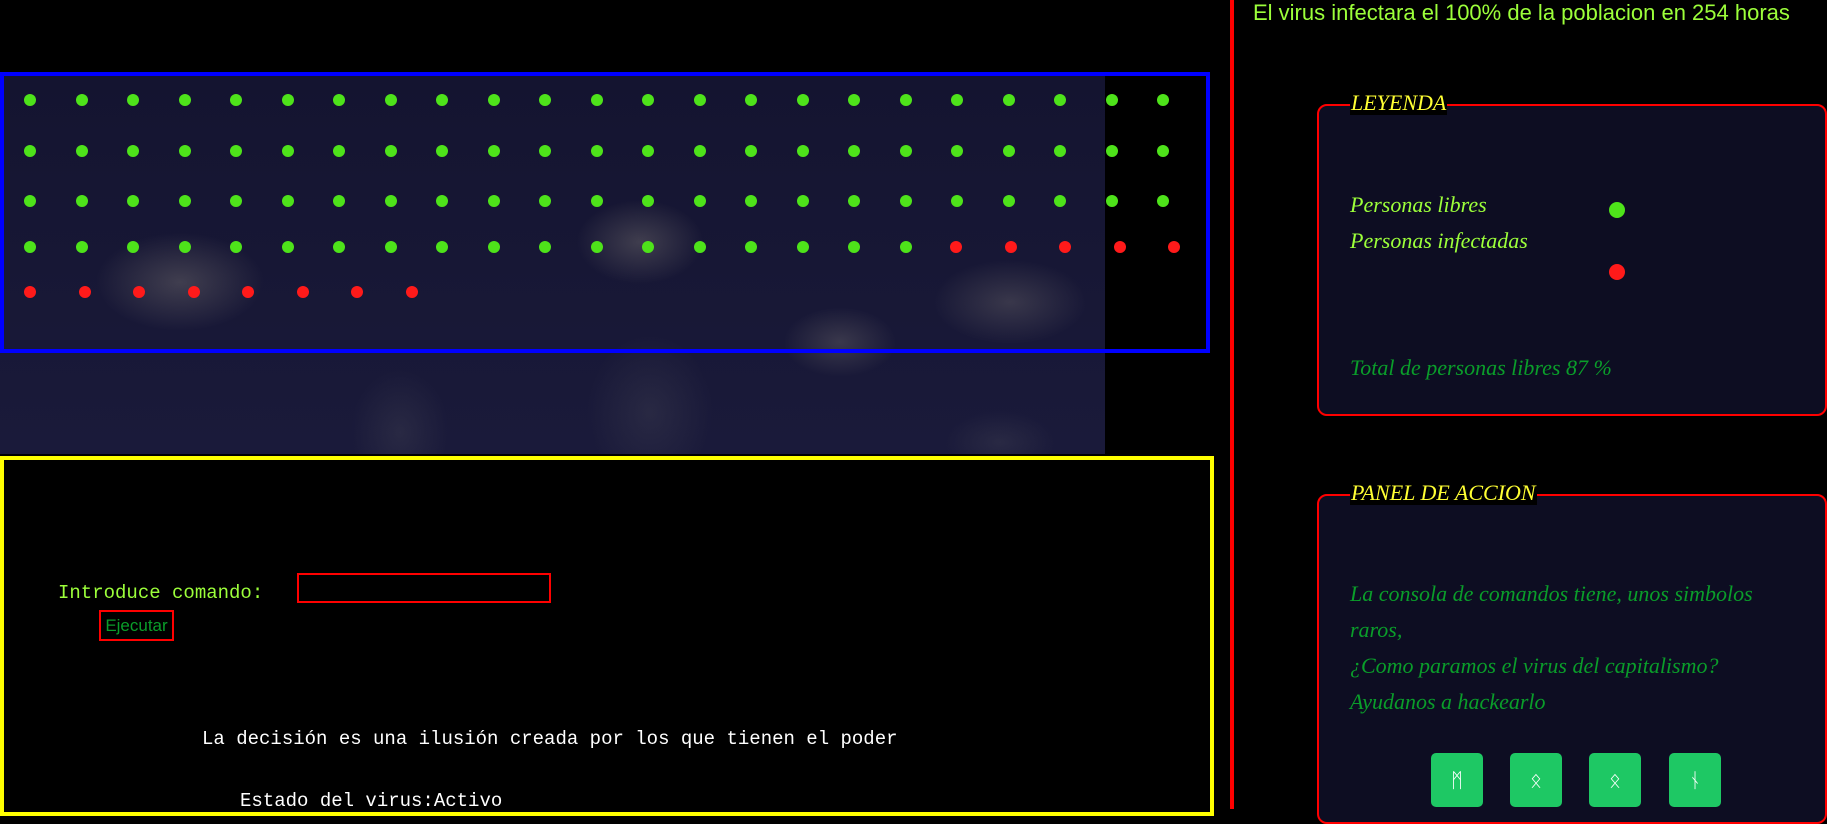  Describe the element at coordinates (1399, 102) in the screenshot. I see `legend-title: LEYENDA` at that location.